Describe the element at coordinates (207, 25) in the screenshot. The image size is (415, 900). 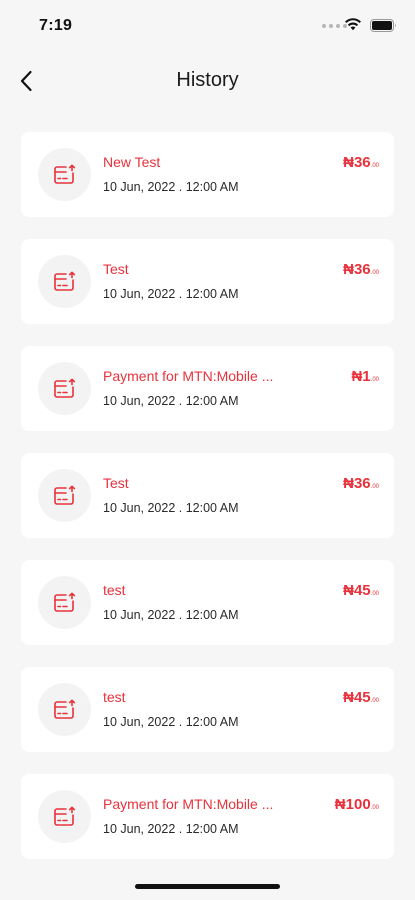
I see `status-bar: 7:19` at that location.